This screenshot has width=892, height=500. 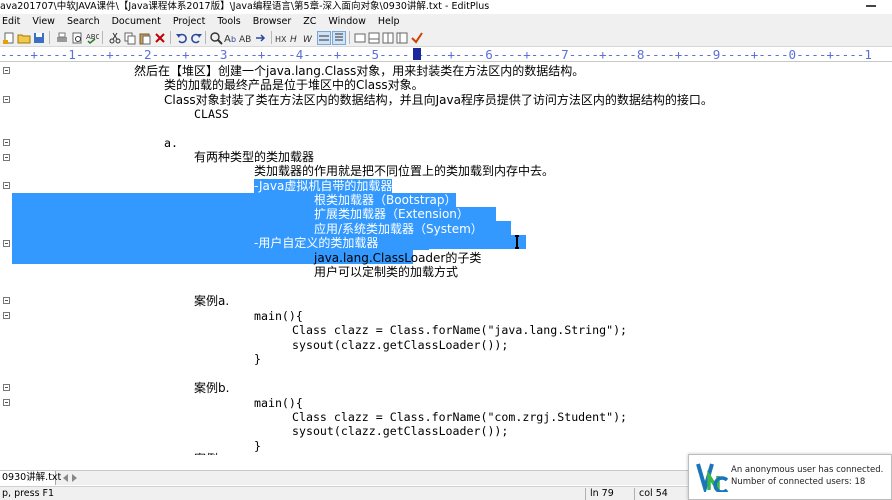 What do you see at coordinates (417, 38) in the screenshot?
I see `check-icon` at bounding box center [417, 38].